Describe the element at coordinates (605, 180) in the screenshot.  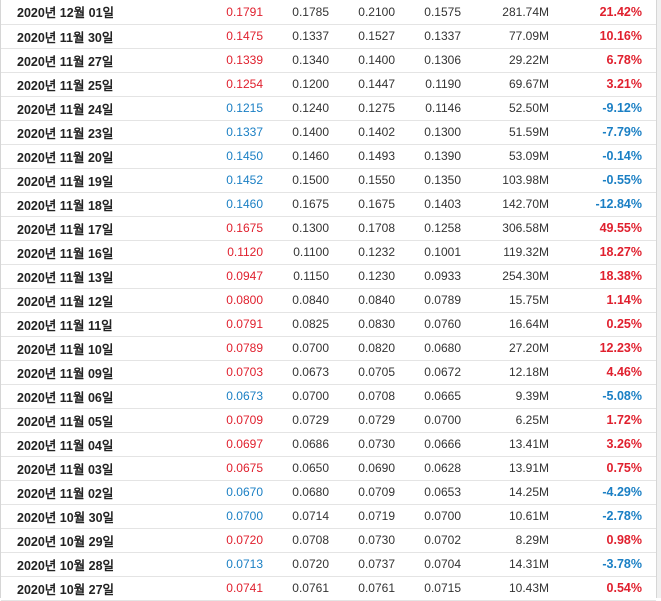
I see `change-percent-cell: -0.55%` at that location.